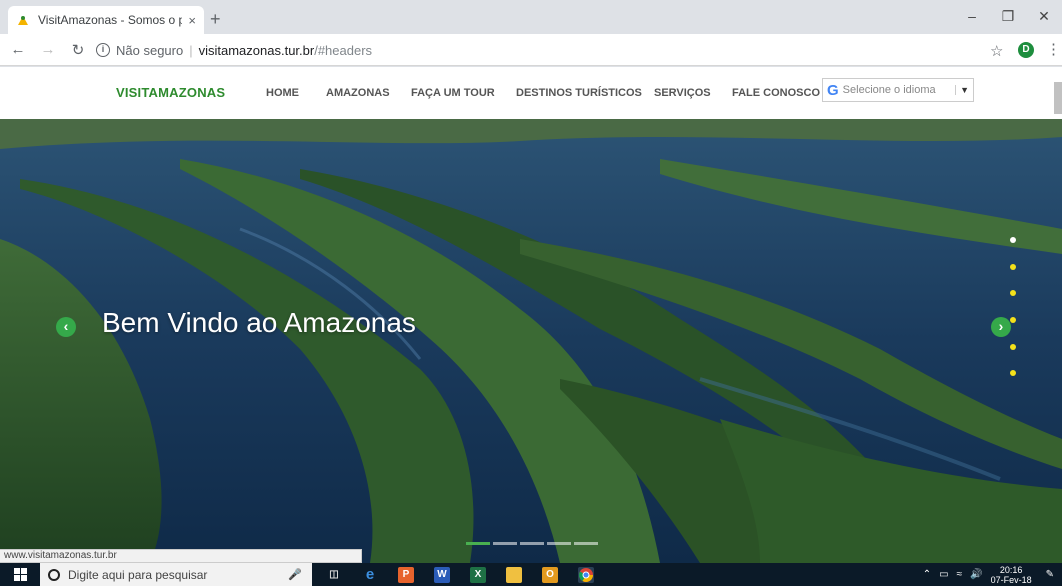 Image resolution: width=1062 pixels, height=586 pixels. Describe the element at coordinates (442, 575) in the screenshot. I see `word-icon: W` at that location.